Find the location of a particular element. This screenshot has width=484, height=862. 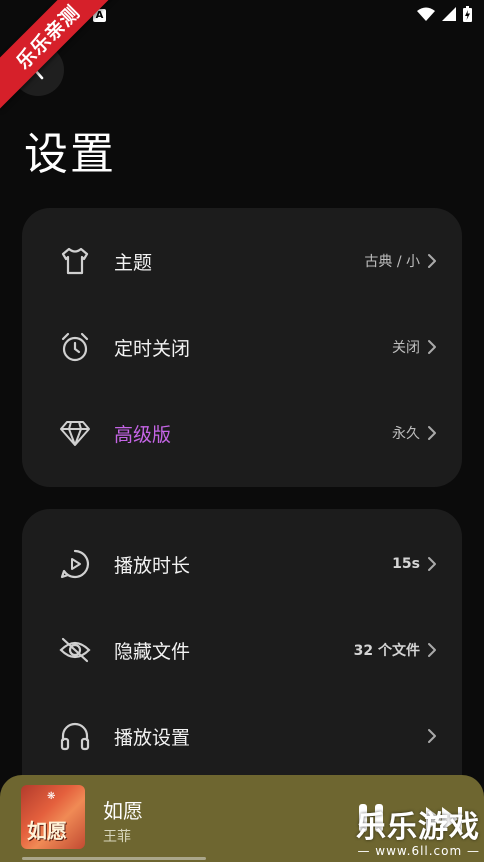

hidden-files-label: 隐藏文件 is located at coordinates (152, 651).